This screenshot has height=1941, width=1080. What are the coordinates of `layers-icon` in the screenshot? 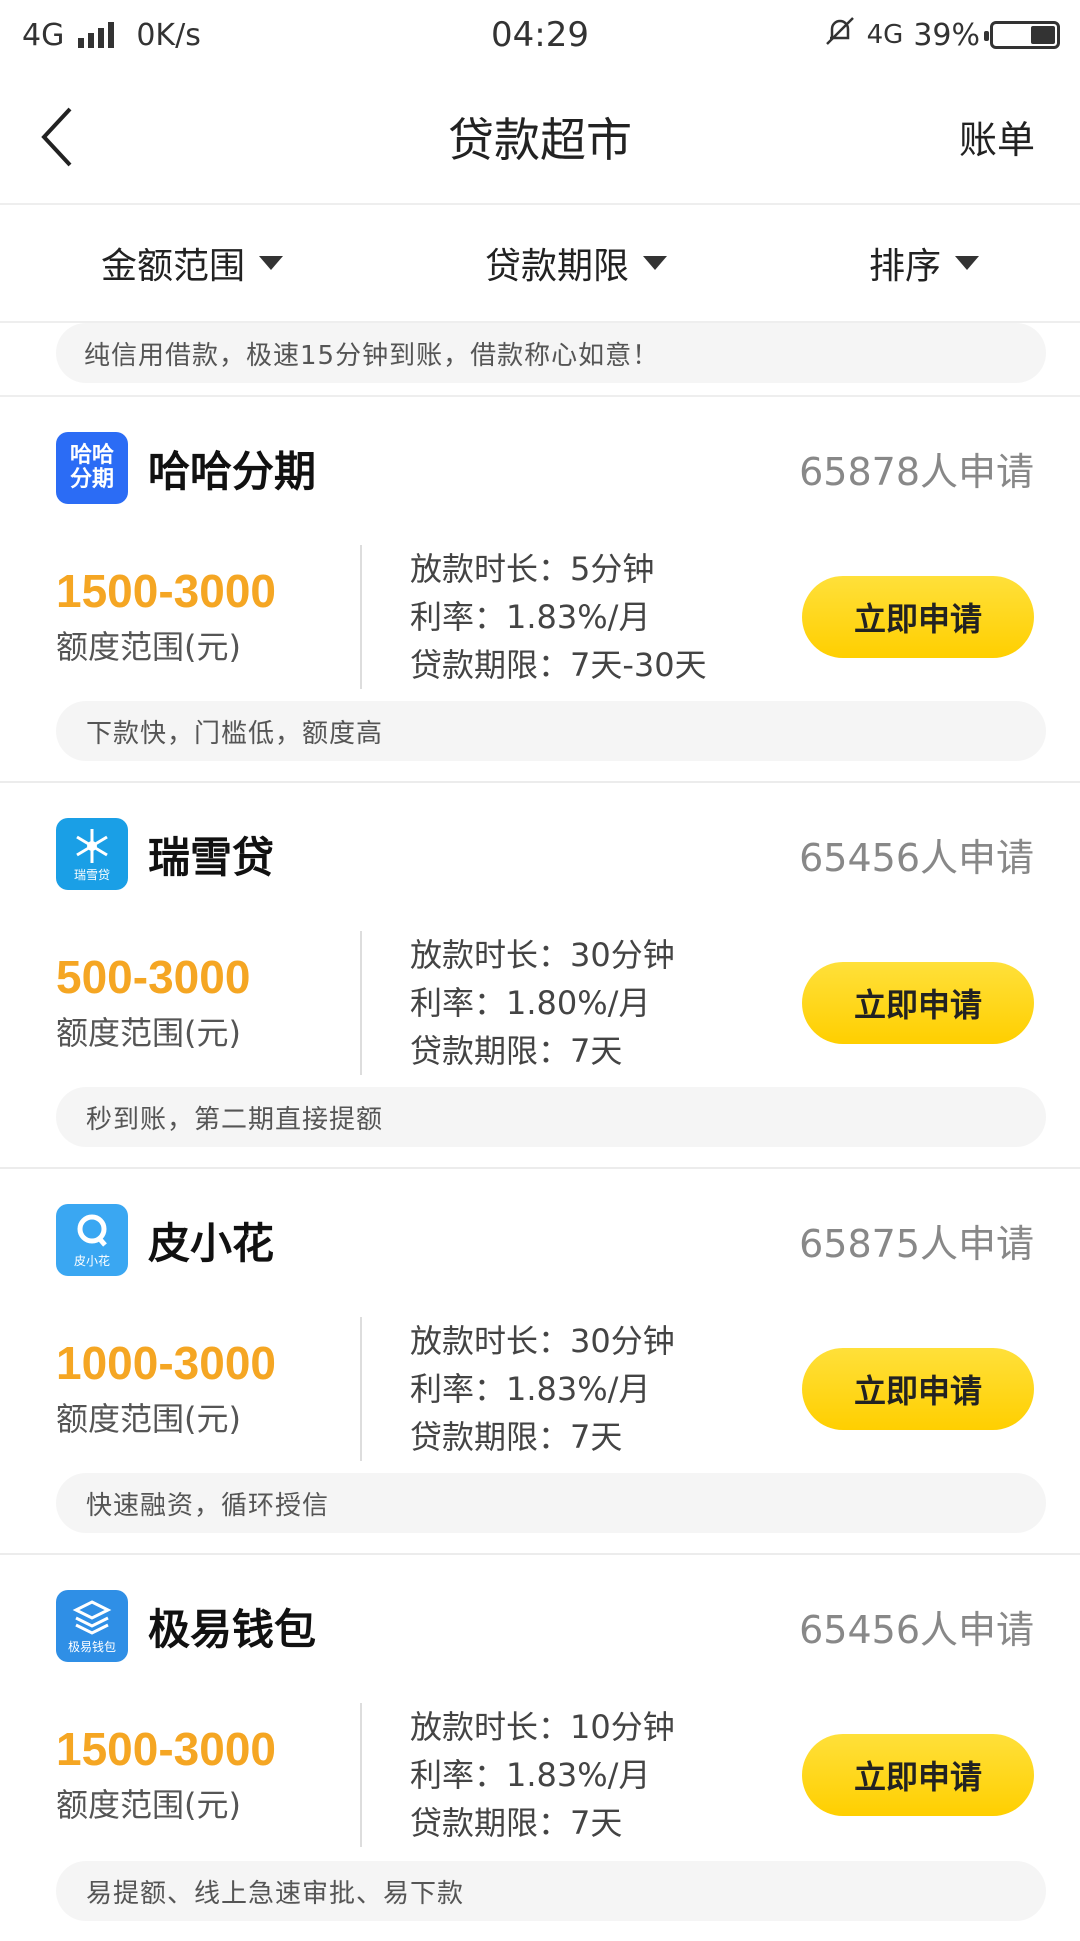 It's located at (92, 1617).